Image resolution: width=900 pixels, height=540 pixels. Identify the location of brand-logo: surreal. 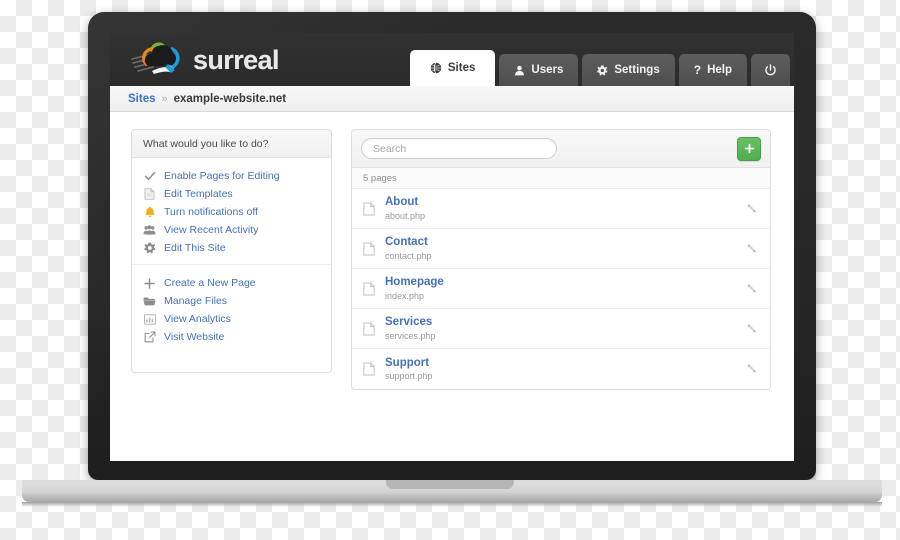
(203, 60).